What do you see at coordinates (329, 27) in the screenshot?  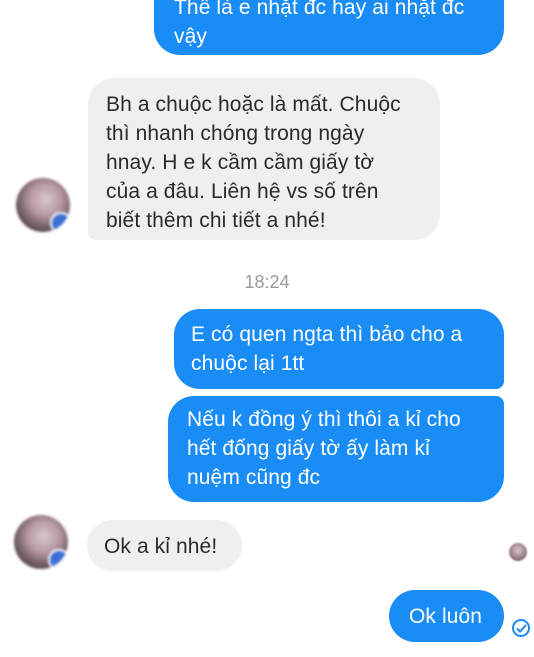 I see `message-bubble-outgoing: Thế là e nhặt đc hay ai nhặt đc vậy` at bounding box center [329, 27].